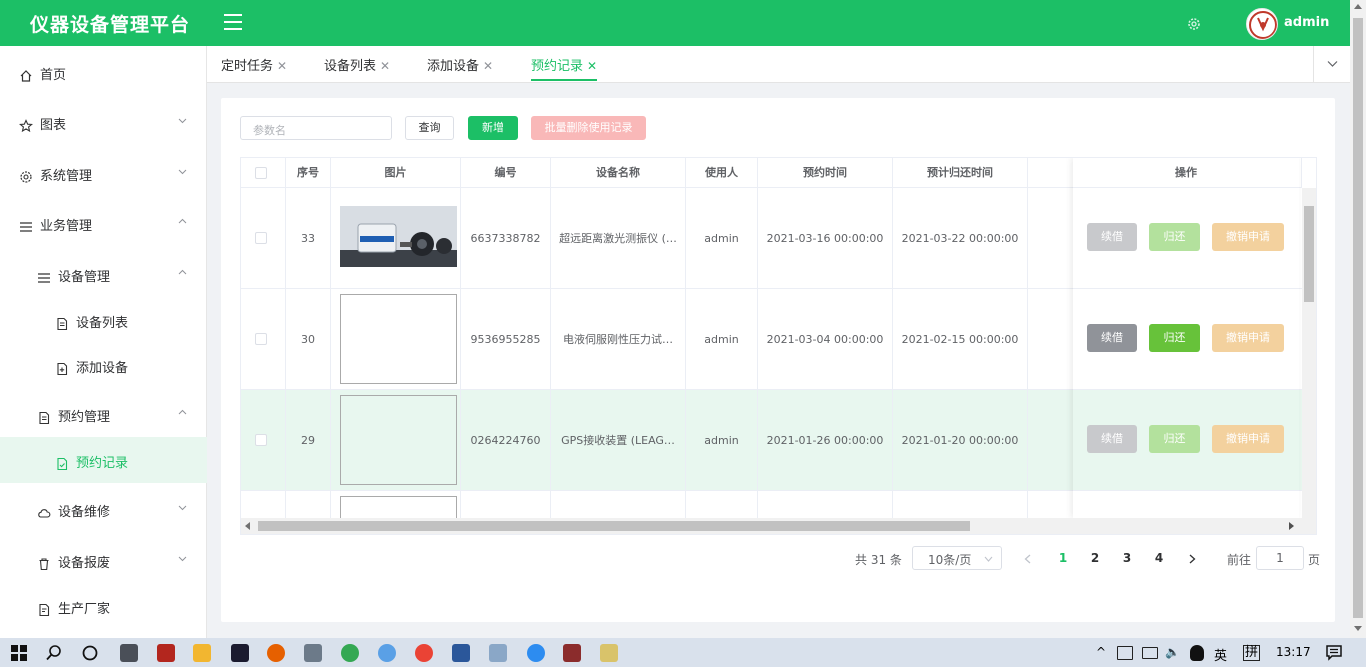  Describe the element at coordinates (103, 274) in the screenshot. I see `sidebar-item-device-management: 设备管理` at that location.